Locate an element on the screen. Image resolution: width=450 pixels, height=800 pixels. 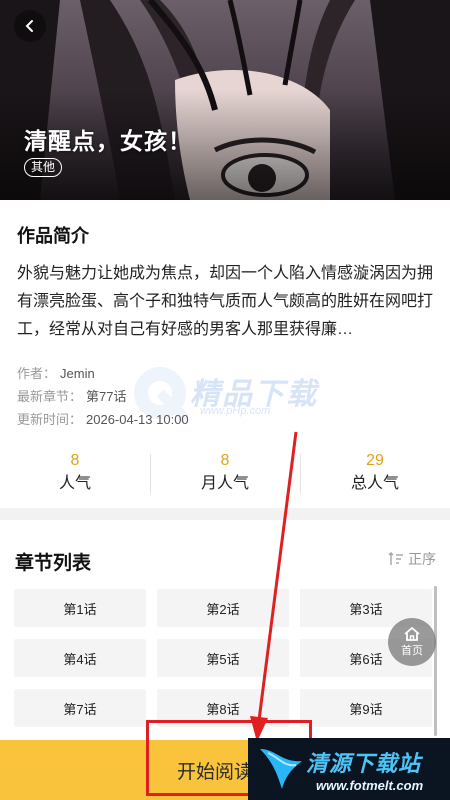
watermark-url: www.pHp.com is located at coordinates (235, 411).